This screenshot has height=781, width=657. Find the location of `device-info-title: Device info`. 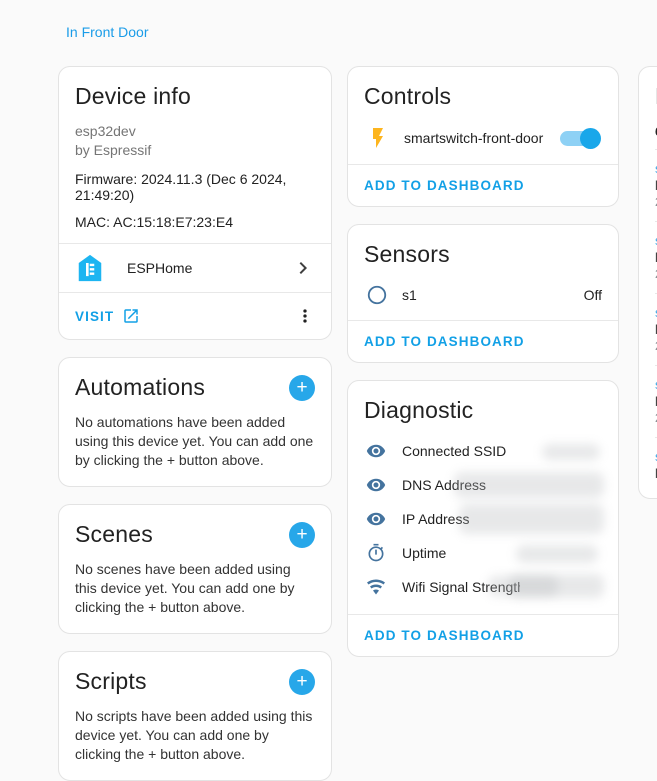

device-info-title: Device info is located at coordinates (133, 96).